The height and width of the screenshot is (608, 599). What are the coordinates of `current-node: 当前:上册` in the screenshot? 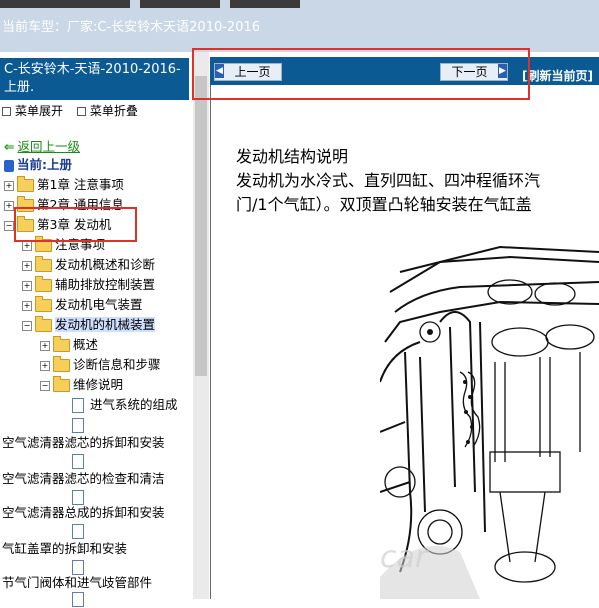 It's located at (38, 165).